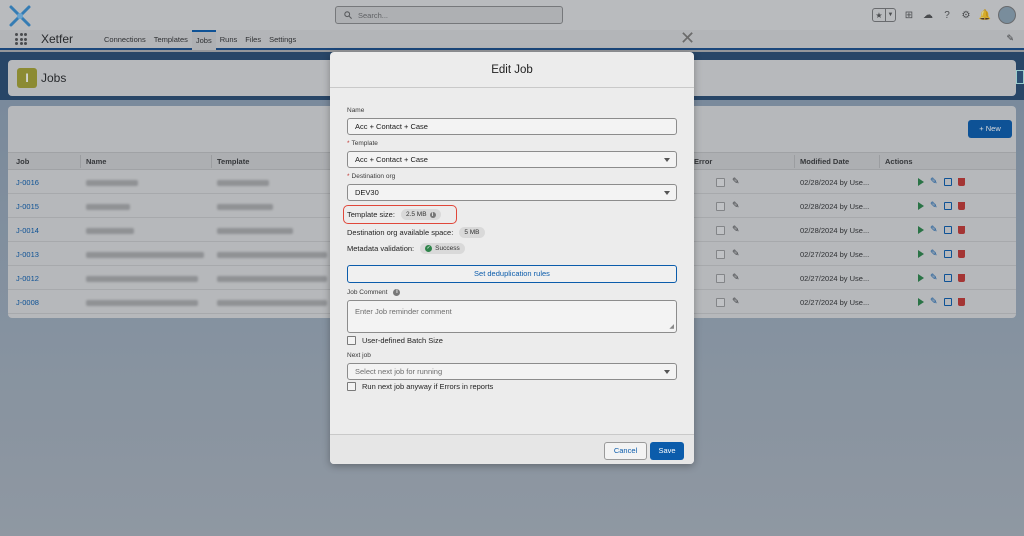 This screenshot has height=536, width=1024. Describe the element at coordinates (671, 326) in the screenshot. I see `resize-handle-icon: ◢` at that location.